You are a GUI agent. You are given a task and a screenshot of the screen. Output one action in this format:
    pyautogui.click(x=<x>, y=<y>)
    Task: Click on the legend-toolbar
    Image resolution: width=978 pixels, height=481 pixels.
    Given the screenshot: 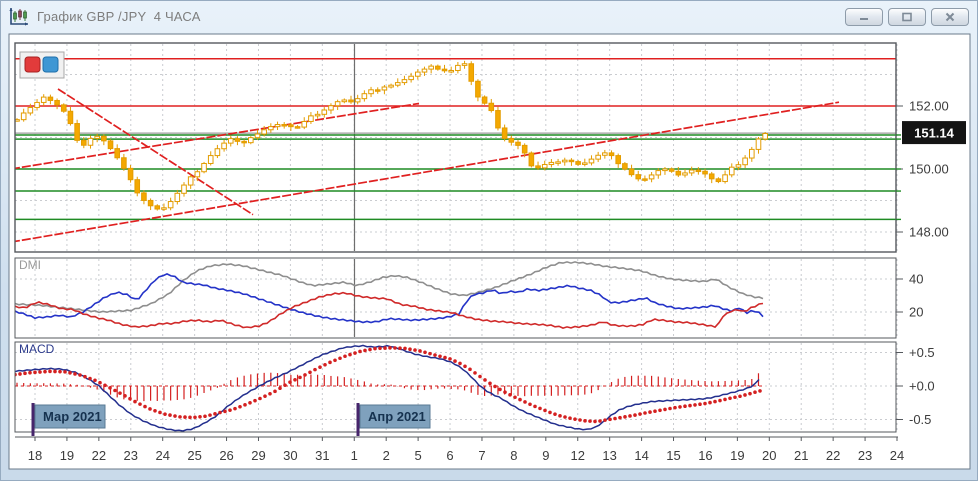 What is the action you would take?
    pyautogui.click(x=42, y=65)
    